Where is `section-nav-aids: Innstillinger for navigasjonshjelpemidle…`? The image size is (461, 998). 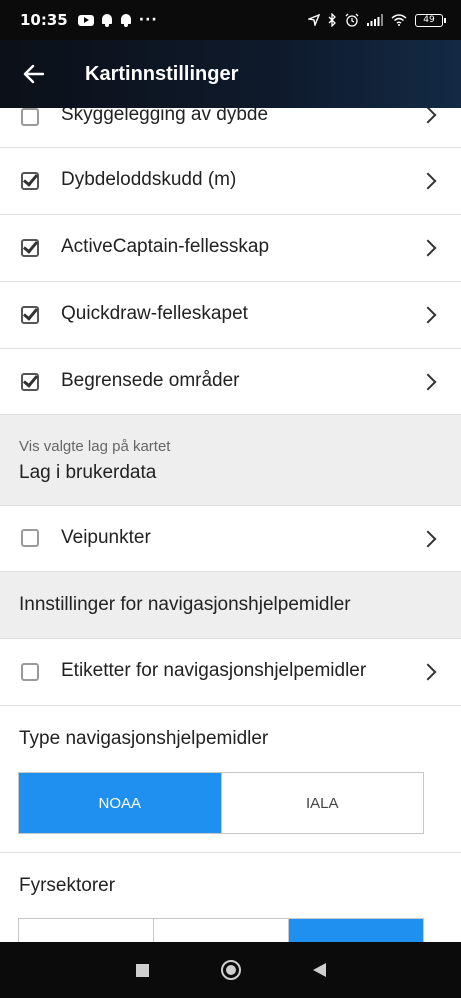
section-nav-aids: Innstillinger for navigasjonshjelpemidle… is located at coordinates (230, 605).